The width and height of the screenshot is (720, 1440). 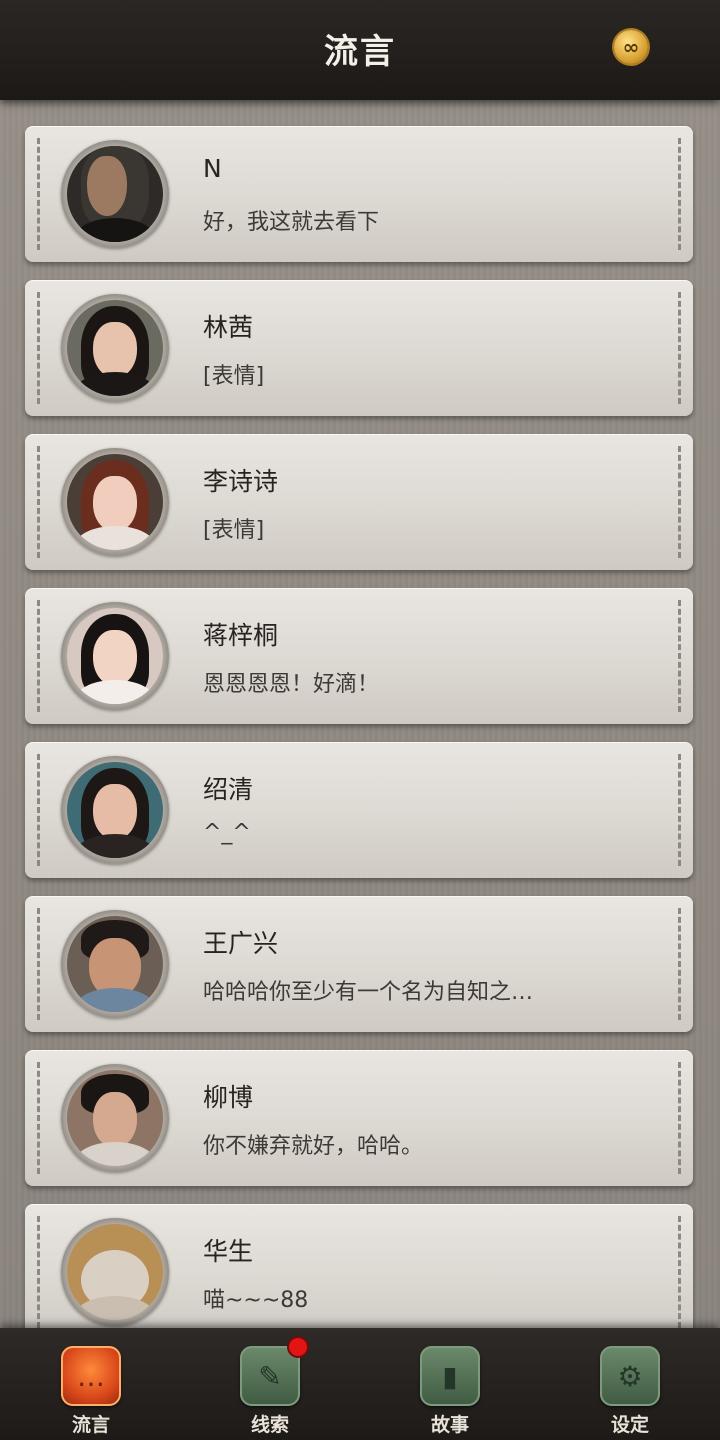 What do you see at coordinates (359, 1118) in the screenshot?
I see `contact-card-liubo: 柳博 你不嫌弃就好，哈哈。` at bounding box center [359, 1118].